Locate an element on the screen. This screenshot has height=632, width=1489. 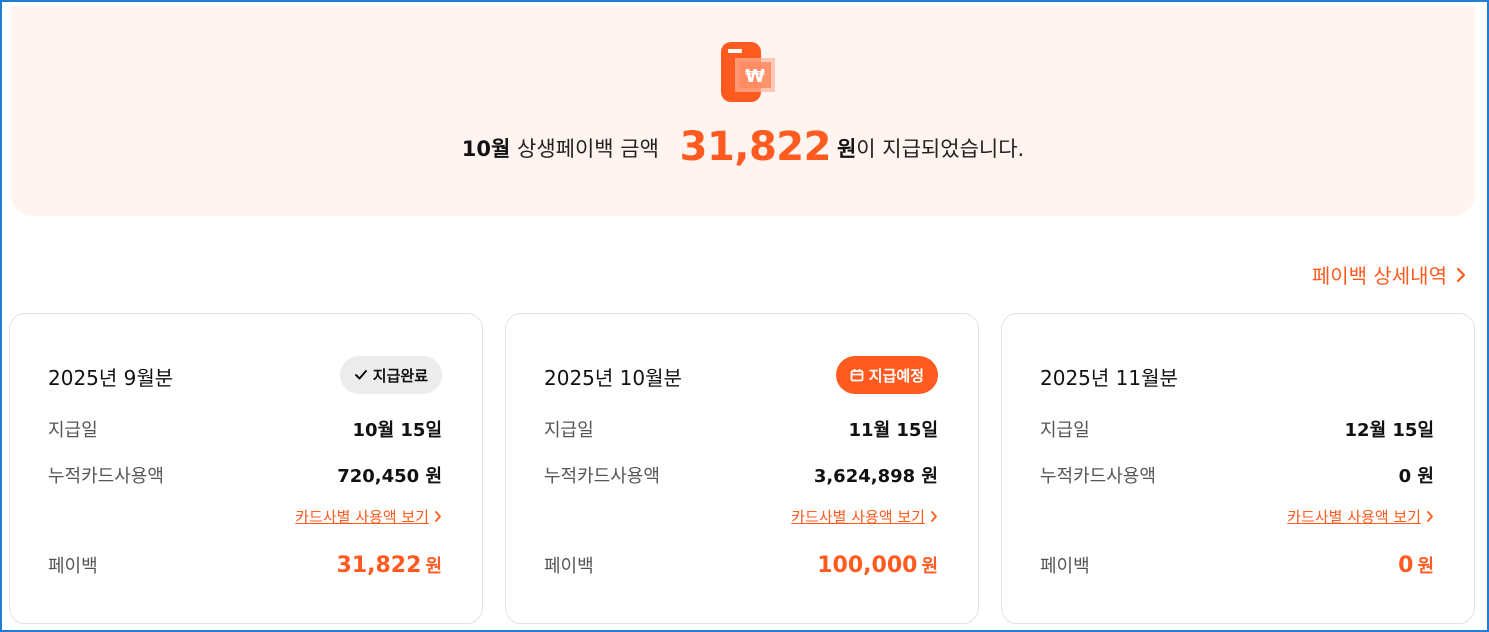
payback-value: 0원 is located at coordinates (1416, 565).